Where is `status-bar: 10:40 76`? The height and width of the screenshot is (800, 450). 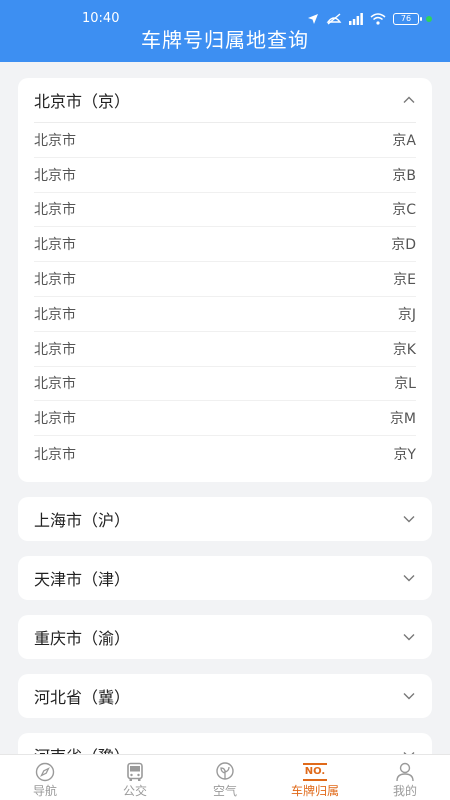
status-bar: 10:40 76 is located at coordinates (225, 13).